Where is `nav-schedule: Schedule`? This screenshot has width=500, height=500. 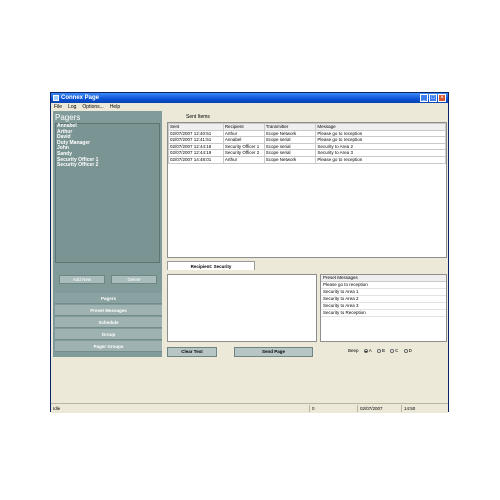
nav-schedule: Schedule is located at coordinates (108, 322).